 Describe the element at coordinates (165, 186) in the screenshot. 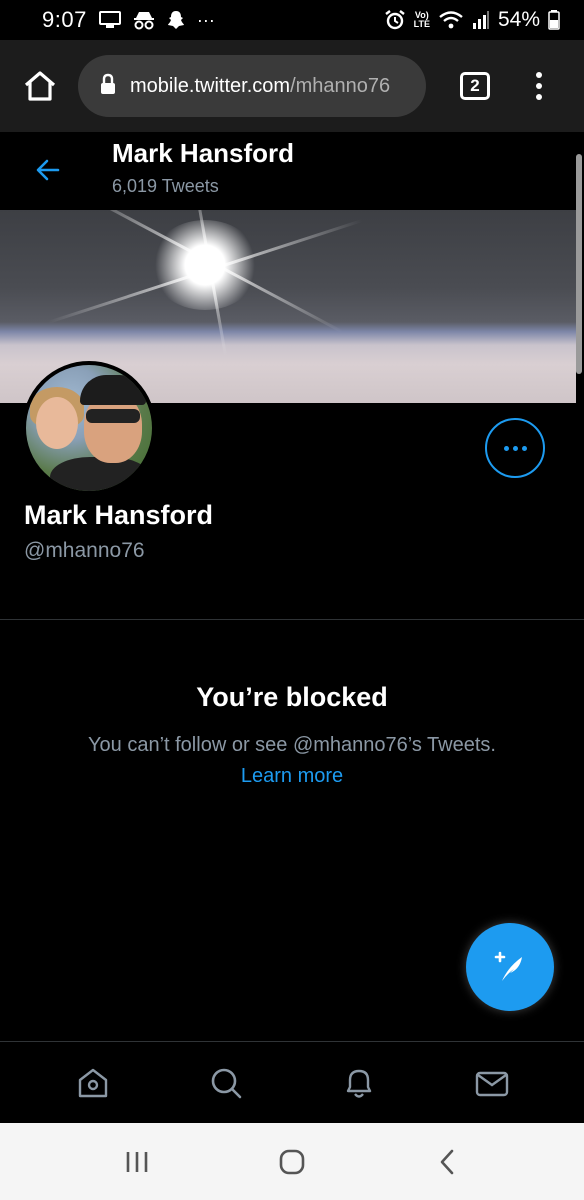

I see `tweet-count: 6,019 Tweets` at that location.